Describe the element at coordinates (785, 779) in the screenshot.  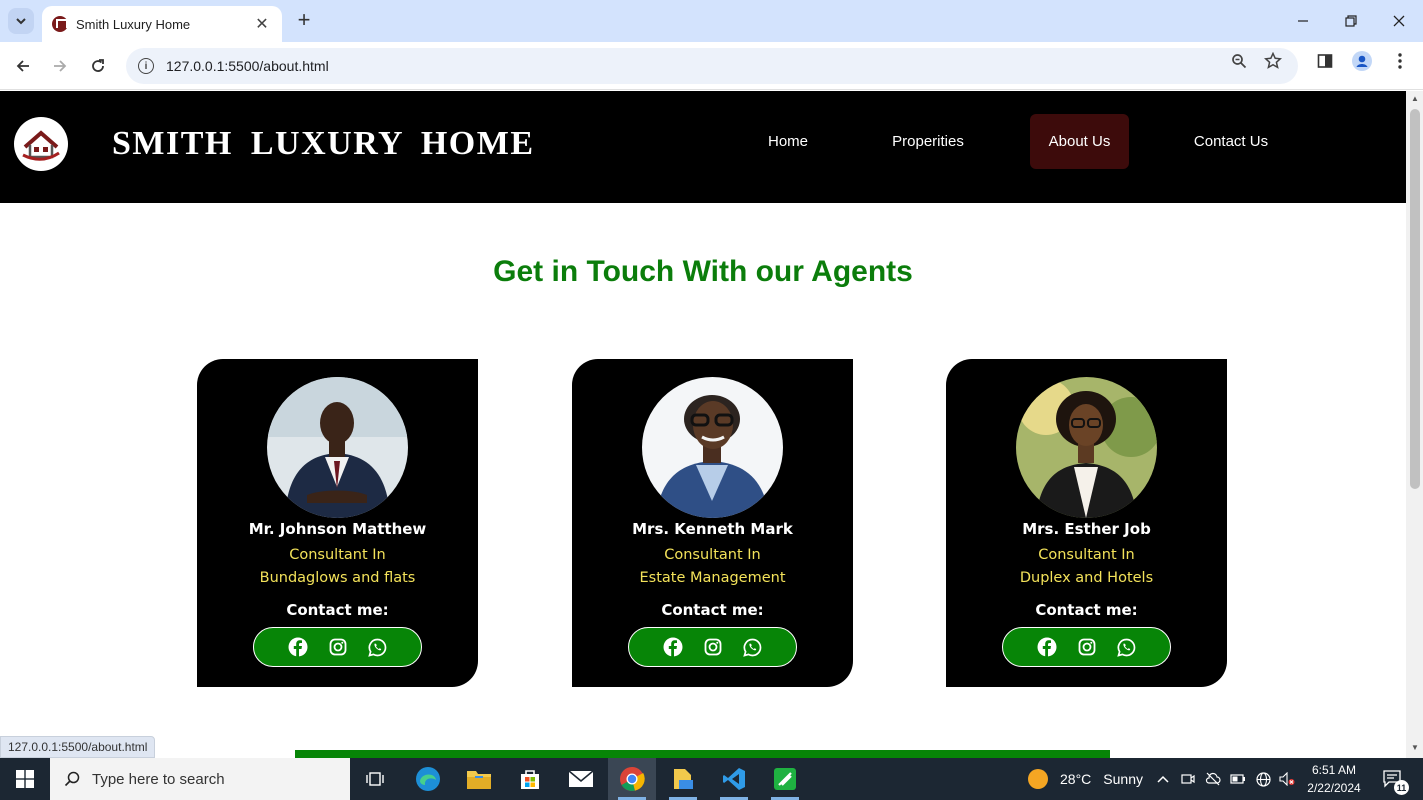
I see `taskbar-green-app` at that location.